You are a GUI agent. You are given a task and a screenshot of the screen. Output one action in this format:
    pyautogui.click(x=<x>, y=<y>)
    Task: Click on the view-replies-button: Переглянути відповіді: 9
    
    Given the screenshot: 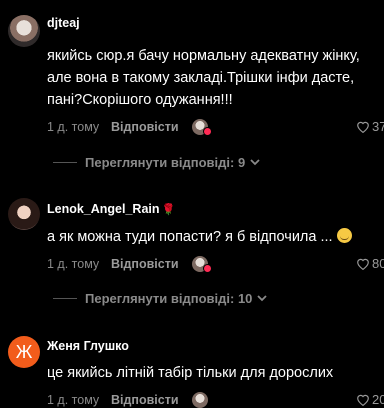 What is the action you would take?
    pyautogui.click(x=156, y=162)
    